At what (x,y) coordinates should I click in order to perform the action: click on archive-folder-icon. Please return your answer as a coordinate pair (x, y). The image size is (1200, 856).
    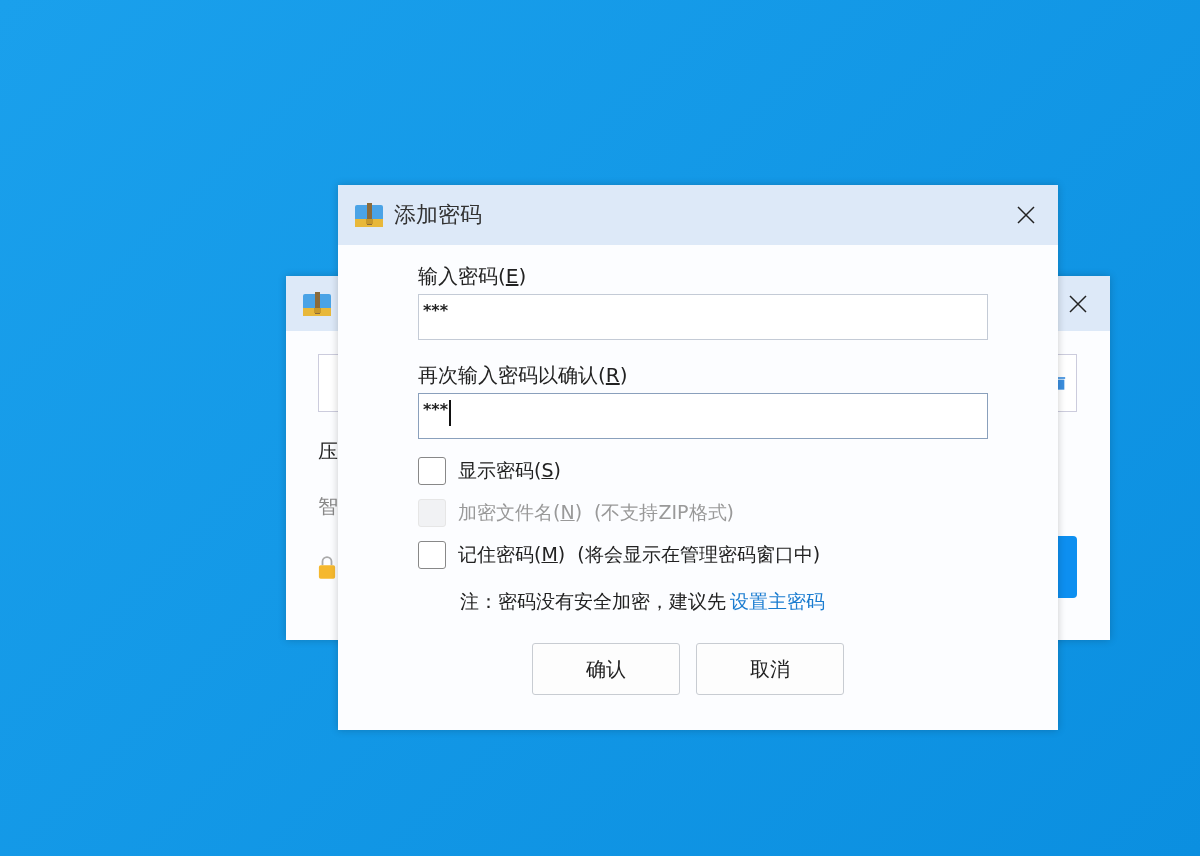
    Looking at the image, I should click on (369, 215).